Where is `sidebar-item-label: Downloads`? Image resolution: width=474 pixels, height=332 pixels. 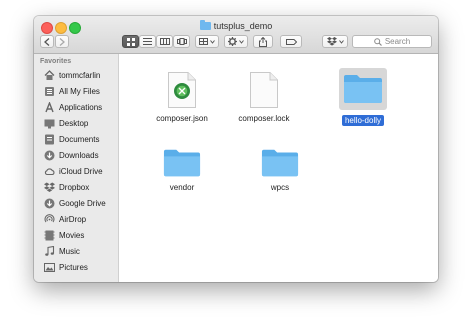
sidebar-item-label: Downloads is located at coordinates (79, 155).